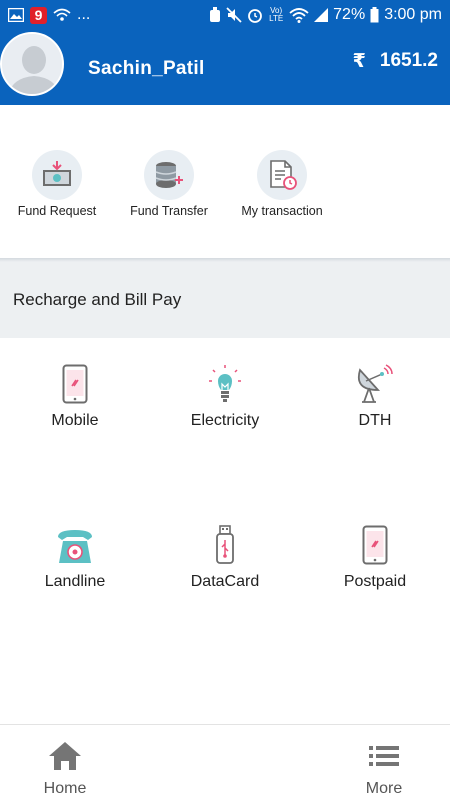 The width and height of the screenshot is (450, 800). I want to click on user-silhouette-icon, so click(32, 64).